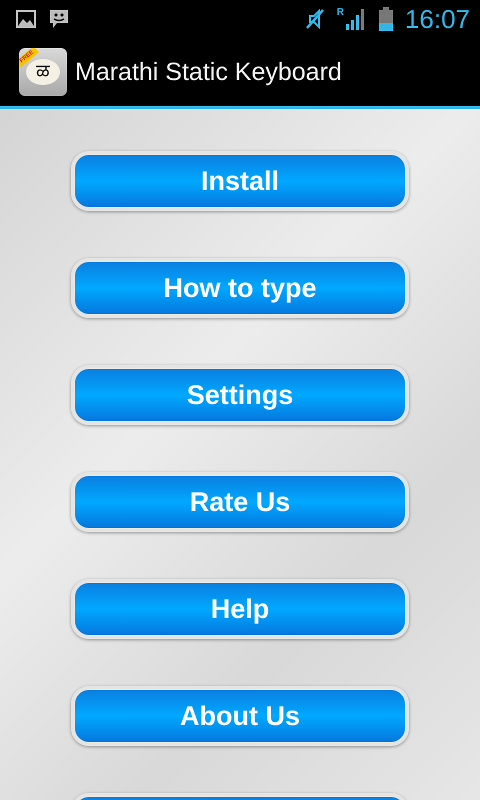 The width and height of the screenshot is (480, 800). I want to click on menu-button: About Us, so click(240, 716).